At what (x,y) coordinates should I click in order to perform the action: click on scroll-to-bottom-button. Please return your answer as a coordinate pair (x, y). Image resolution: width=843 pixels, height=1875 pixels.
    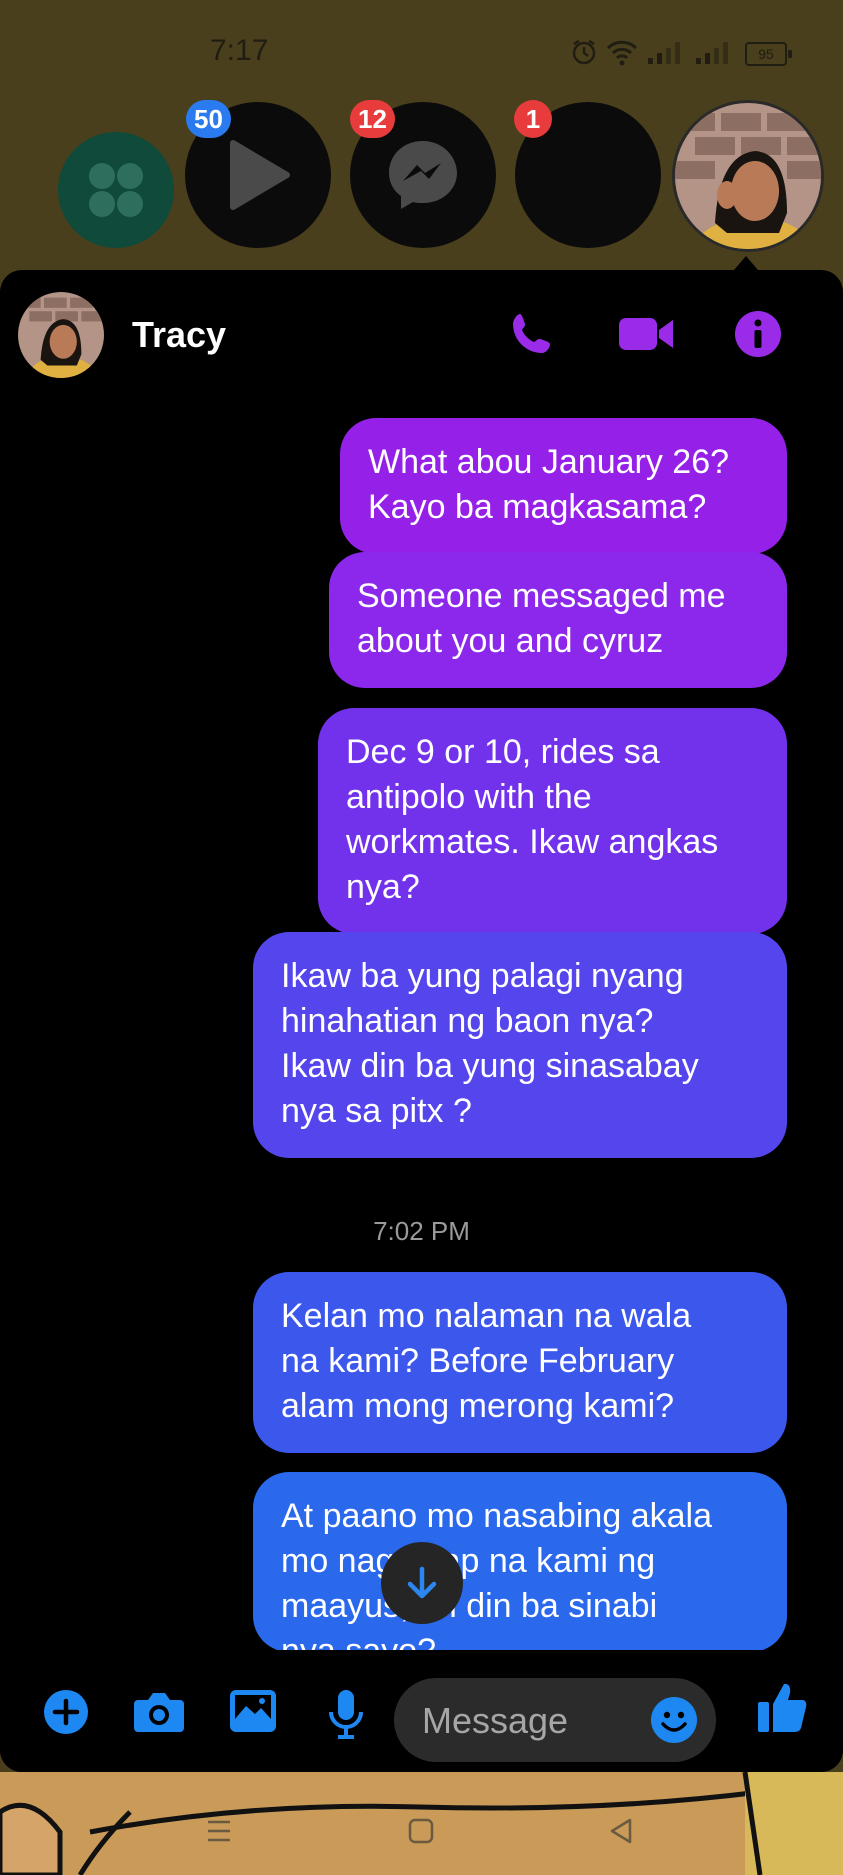
    Looking at the image, I should click on (422, 1583).